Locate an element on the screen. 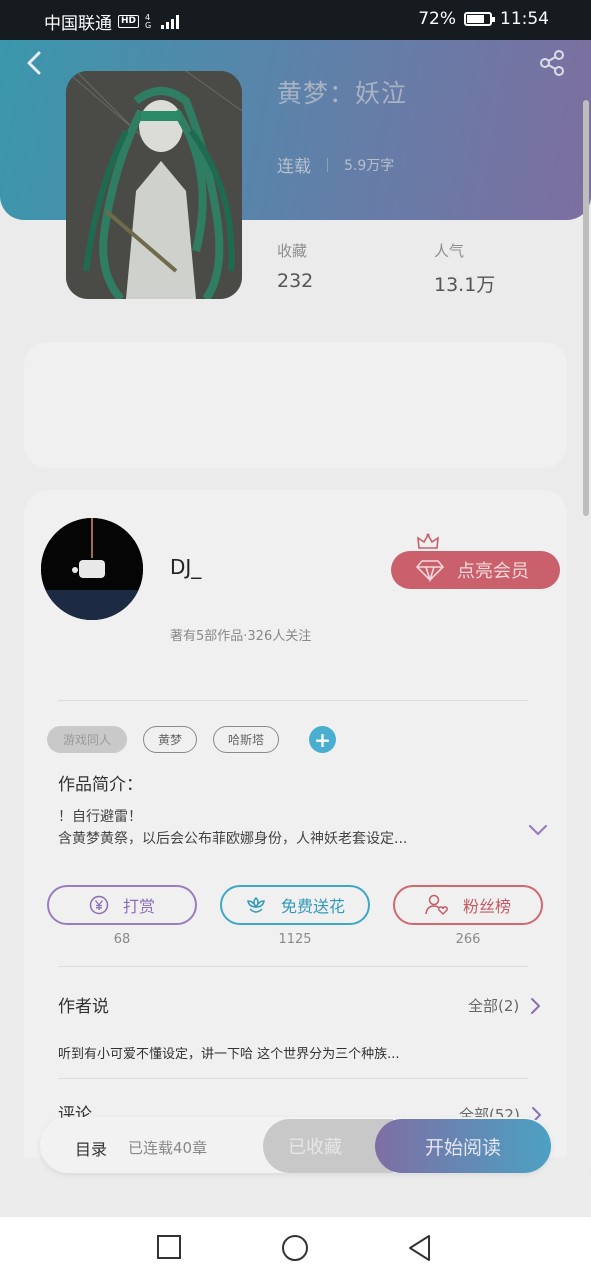 The image size is (591, 1280). vip-label: 点亮会员 is located at coordinates (493, 571).